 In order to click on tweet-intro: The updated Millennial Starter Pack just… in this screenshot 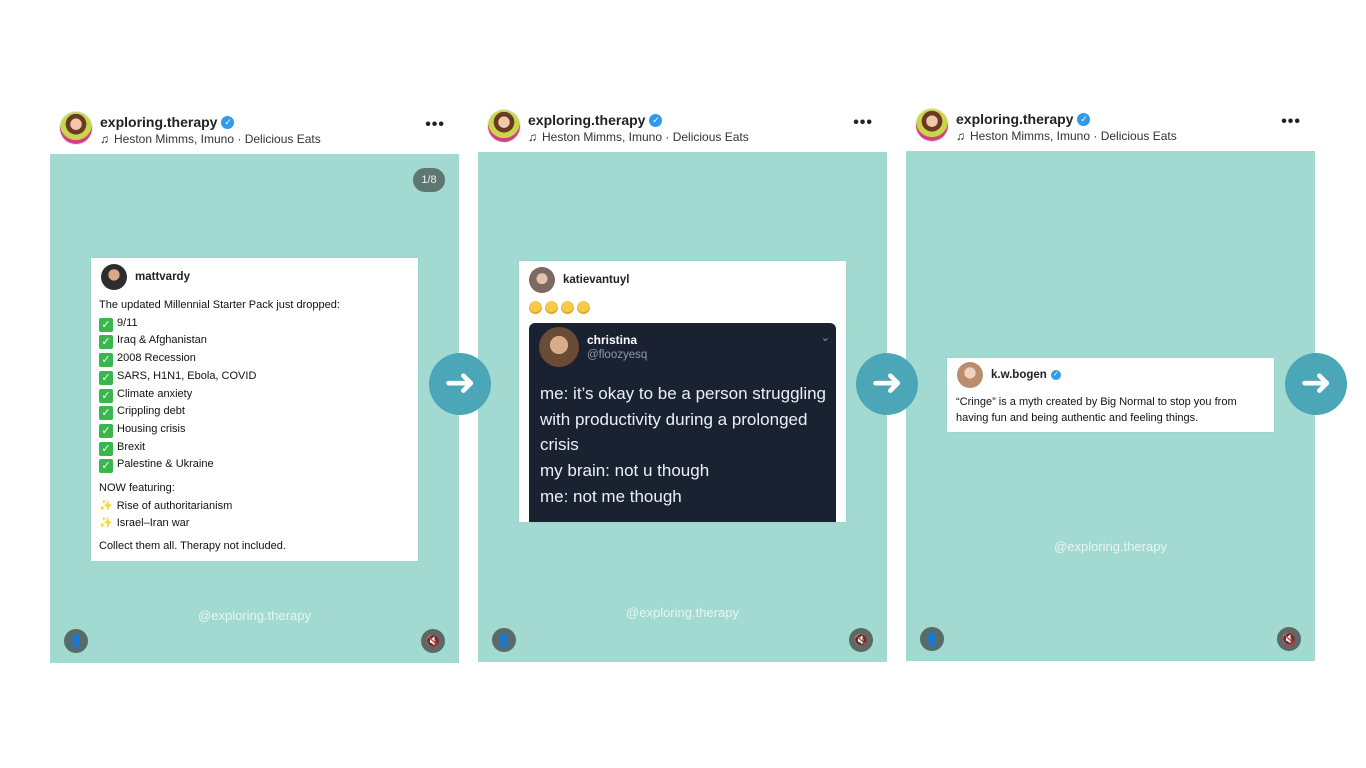, I will do `click(219, 305)`.